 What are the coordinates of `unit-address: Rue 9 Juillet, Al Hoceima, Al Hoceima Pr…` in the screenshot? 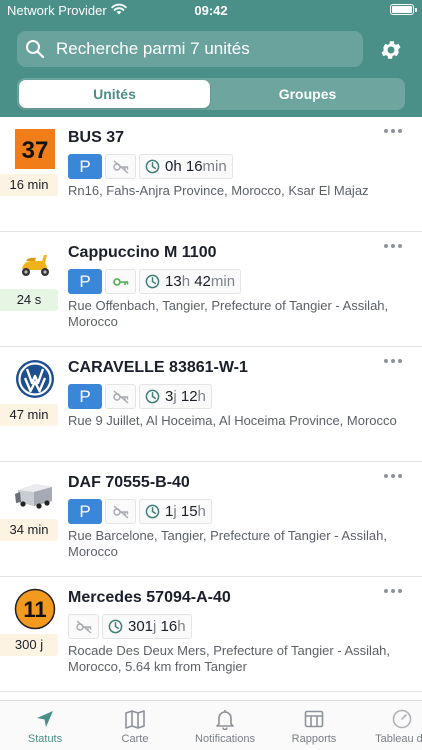 It's located at (232, 420).